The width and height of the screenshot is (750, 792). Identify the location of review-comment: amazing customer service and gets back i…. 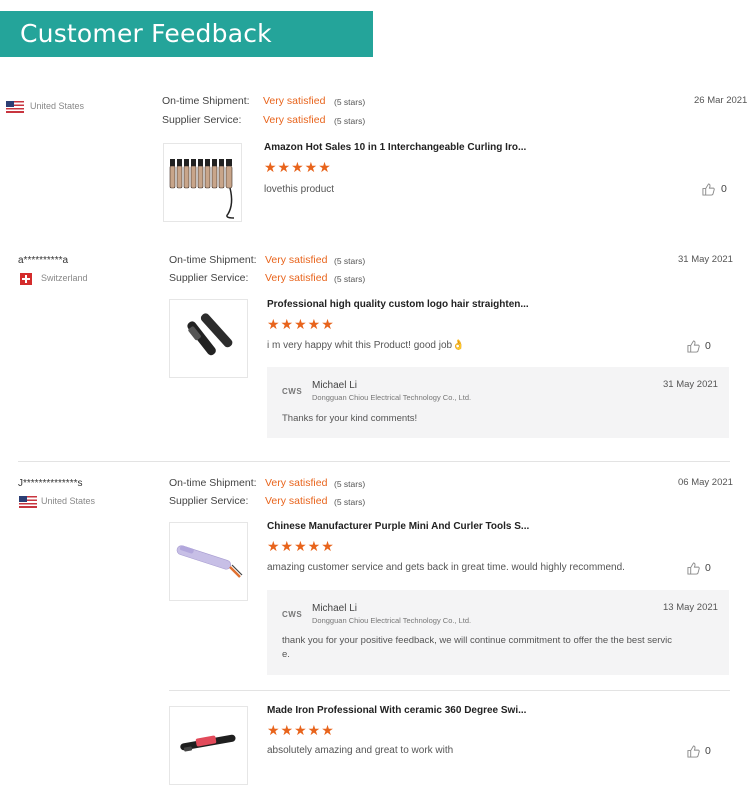
(446, 567).